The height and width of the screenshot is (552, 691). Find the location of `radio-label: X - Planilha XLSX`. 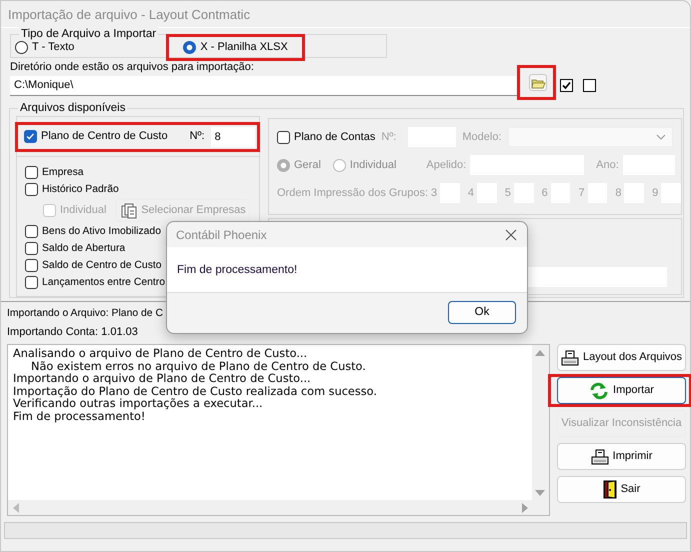

radio-label: X - Planilha XLSX is located at coordinates (244, 48).